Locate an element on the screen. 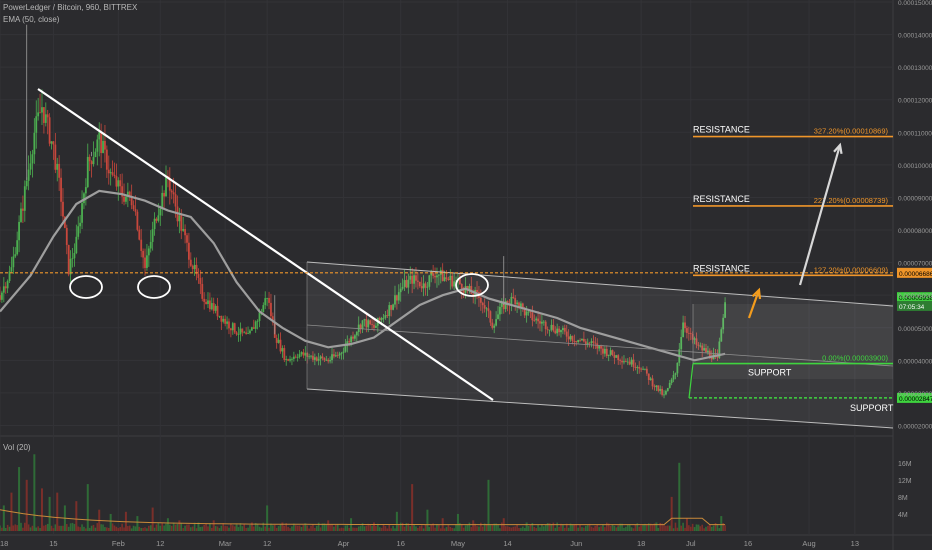 The image size is (932, 550). x-tick-label: 18 is located at coordinates (641, 543).